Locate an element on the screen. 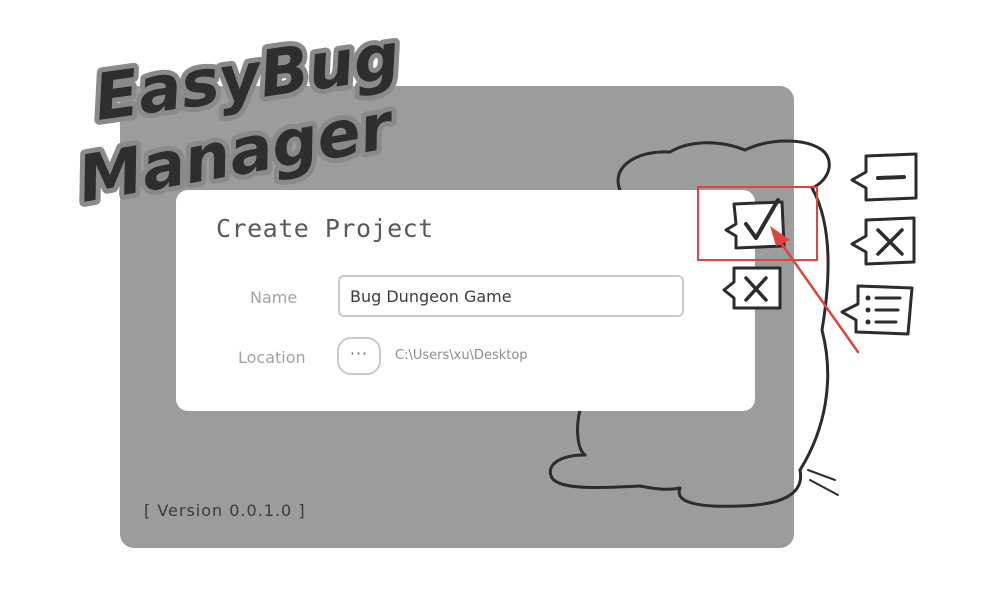 The height and width of the screenshot is (592, 996). name-label: Name is located at coordinates (274, 297).